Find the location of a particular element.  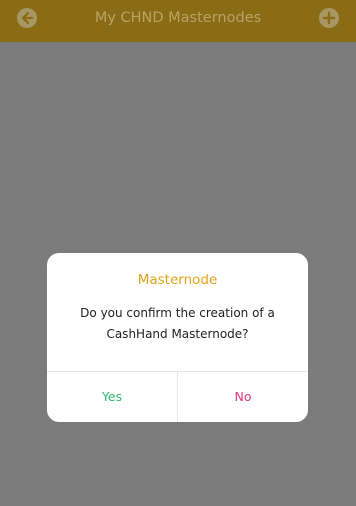

dialog-title: Masternode is located at coordinates (177, 280).